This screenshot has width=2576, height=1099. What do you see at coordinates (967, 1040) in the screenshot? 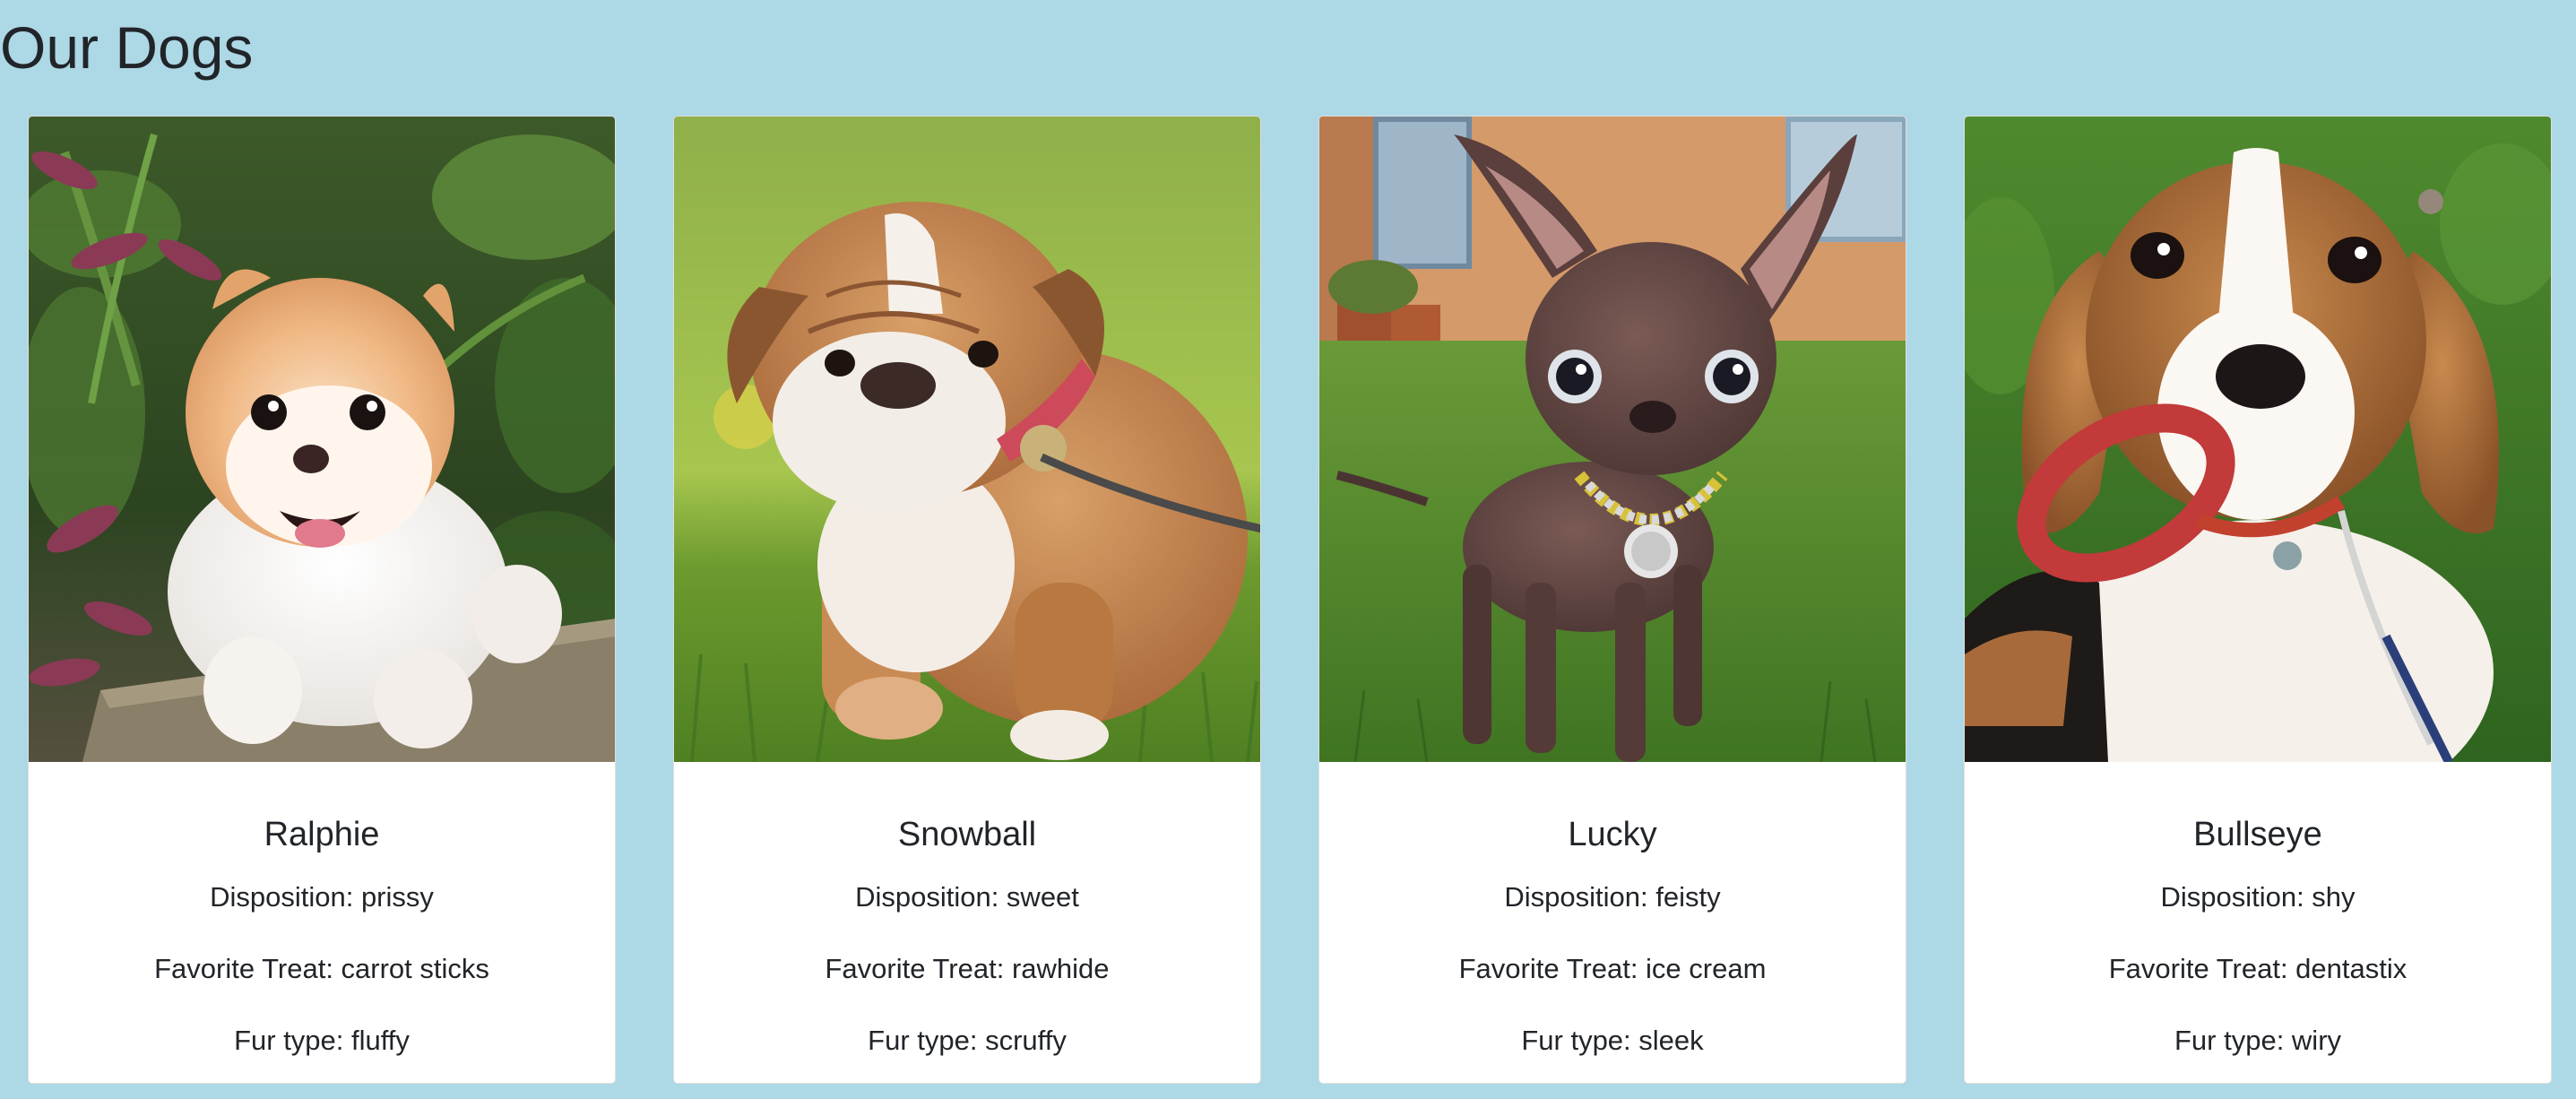
I see `dog-fur-type: Fur type: scruffy` at bounding box center [967, 1040].